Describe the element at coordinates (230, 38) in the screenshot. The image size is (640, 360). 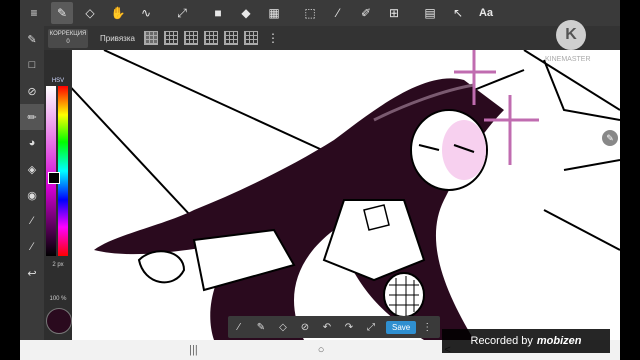
I see `snap-radial-icon` at that location.